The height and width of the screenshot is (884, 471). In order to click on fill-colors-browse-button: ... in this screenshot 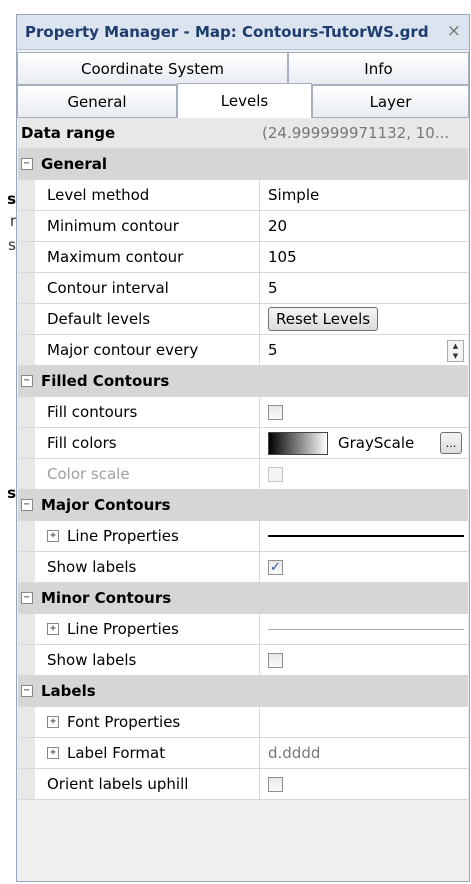, I will do `click(451, 443)`.